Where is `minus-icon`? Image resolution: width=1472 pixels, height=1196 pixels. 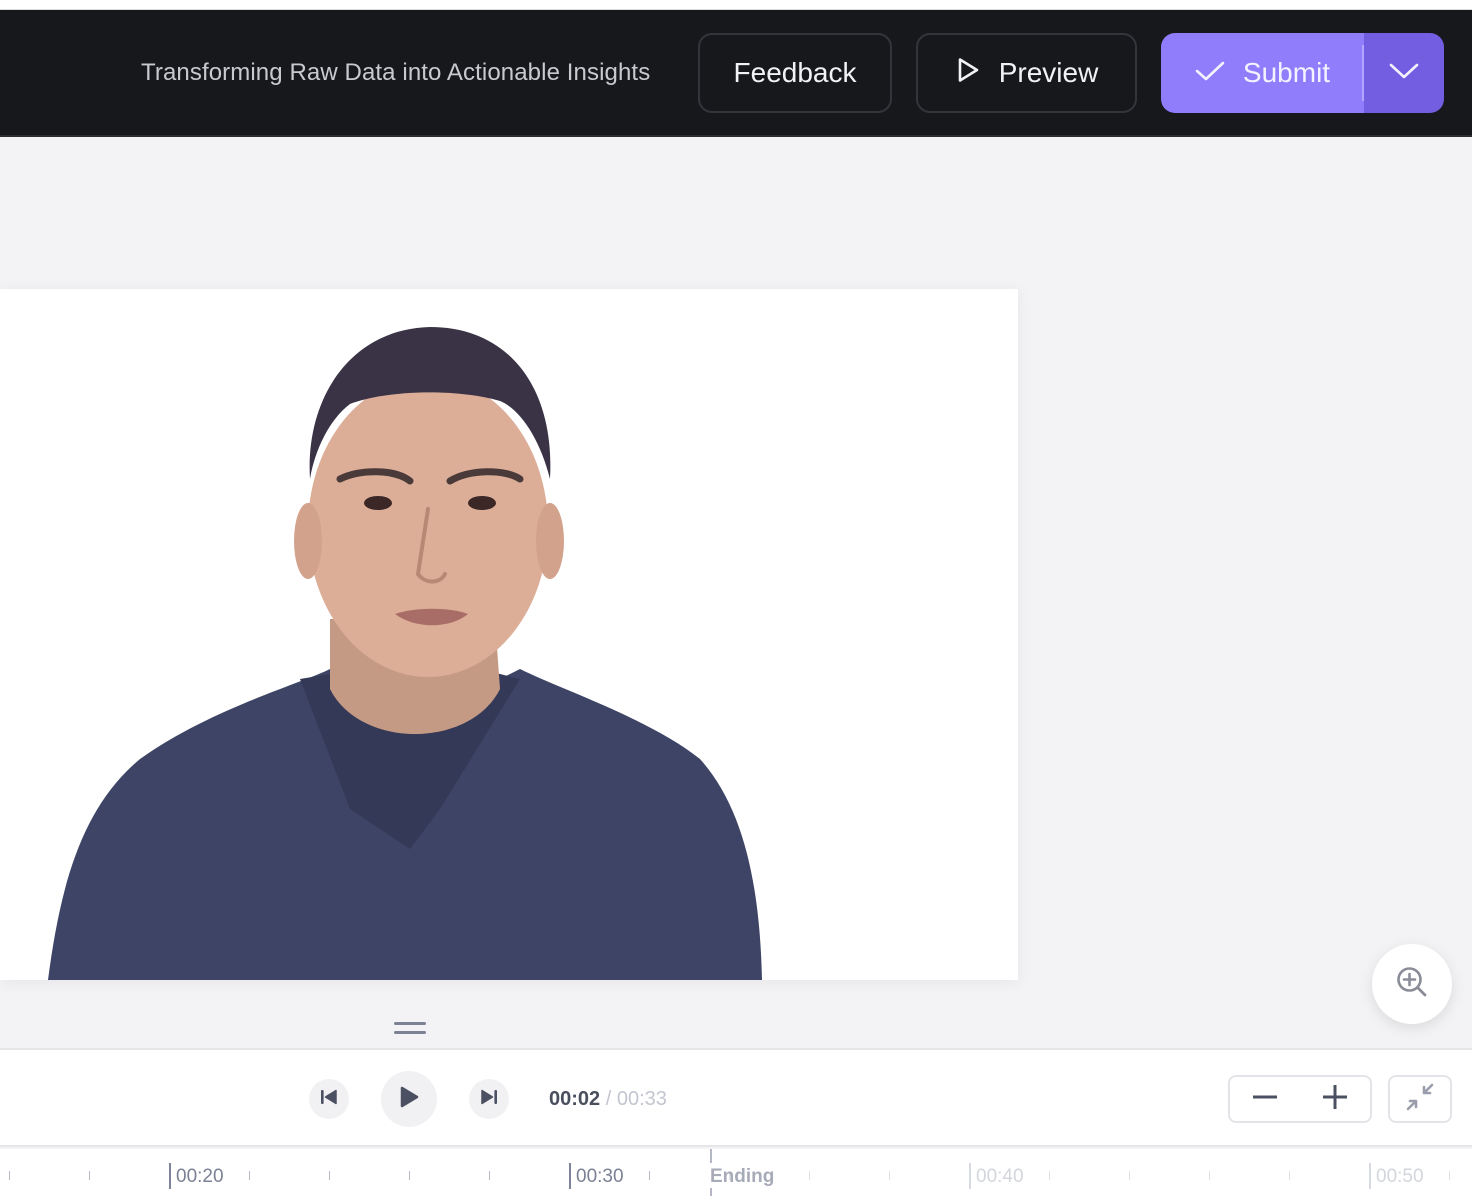
minus-icon is located at coordinates (1265, 1099).